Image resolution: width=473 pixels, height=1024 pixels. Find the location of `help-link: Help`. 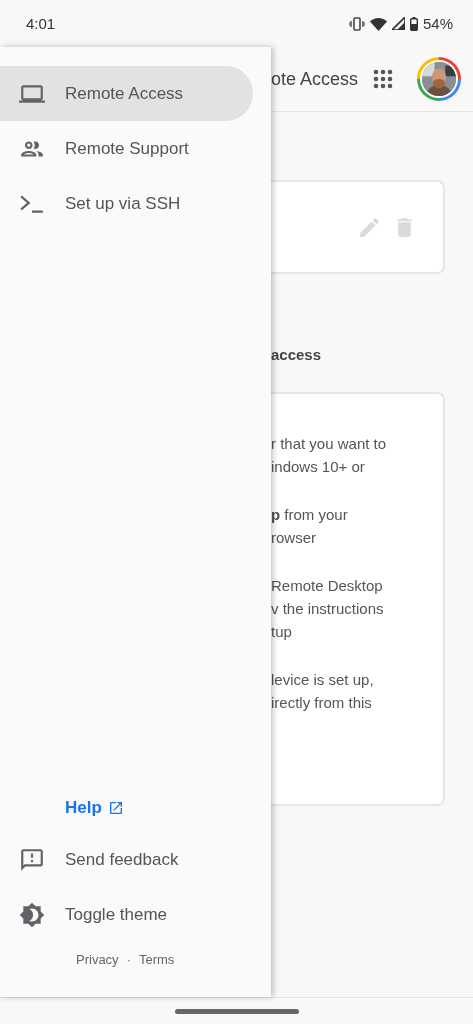

help-link: Help is located at coordinates (168, 808).